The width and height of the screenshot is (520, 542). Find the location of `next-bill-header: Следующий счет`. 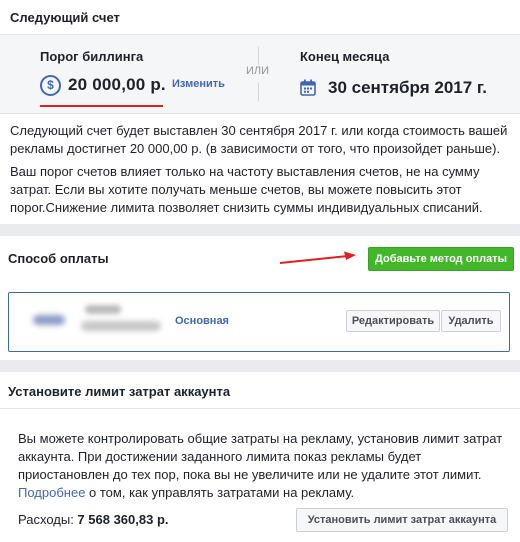

next-bill-header: Следующий счет is located at coordinates (65, 17).